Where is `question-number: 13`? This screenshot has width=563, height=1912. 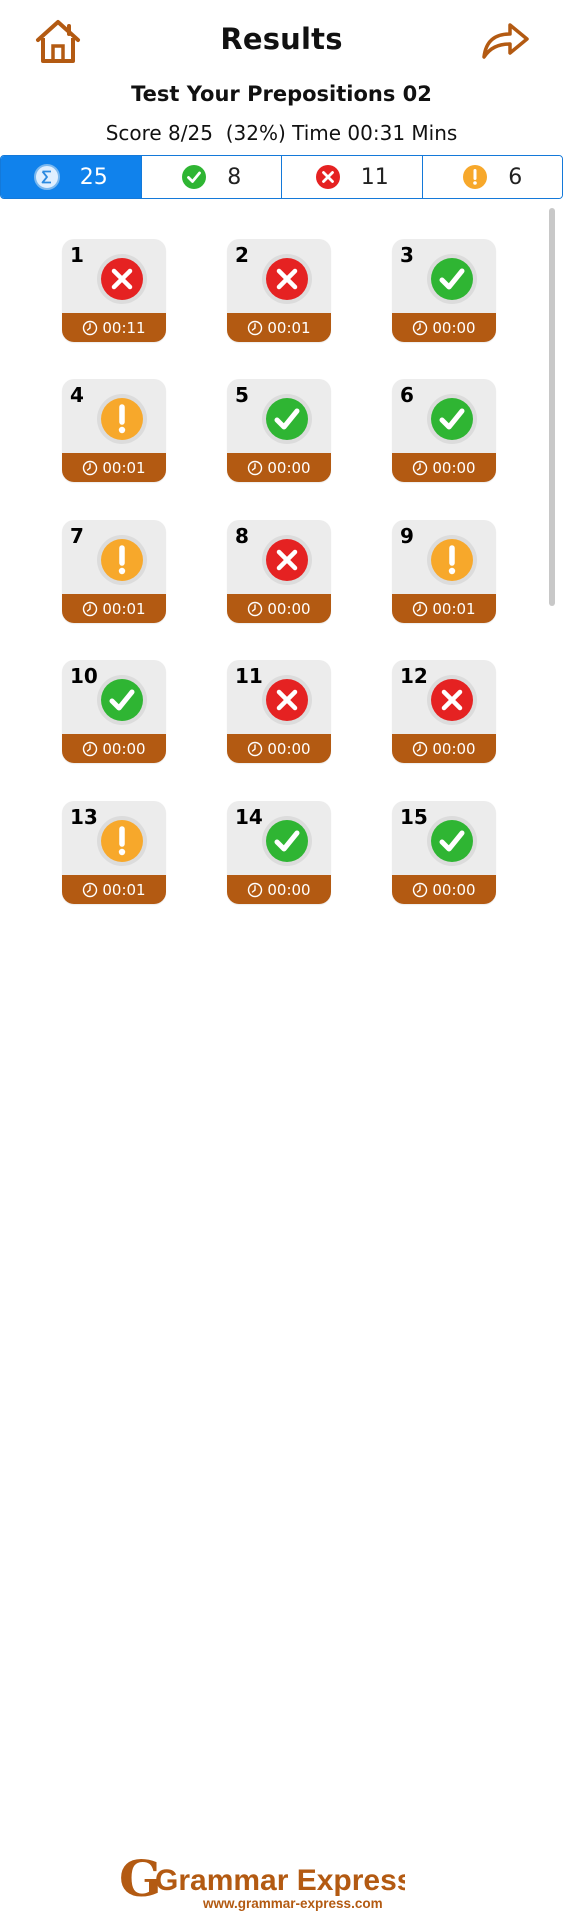
question-number: 13 is located at coordinates (84, 817).